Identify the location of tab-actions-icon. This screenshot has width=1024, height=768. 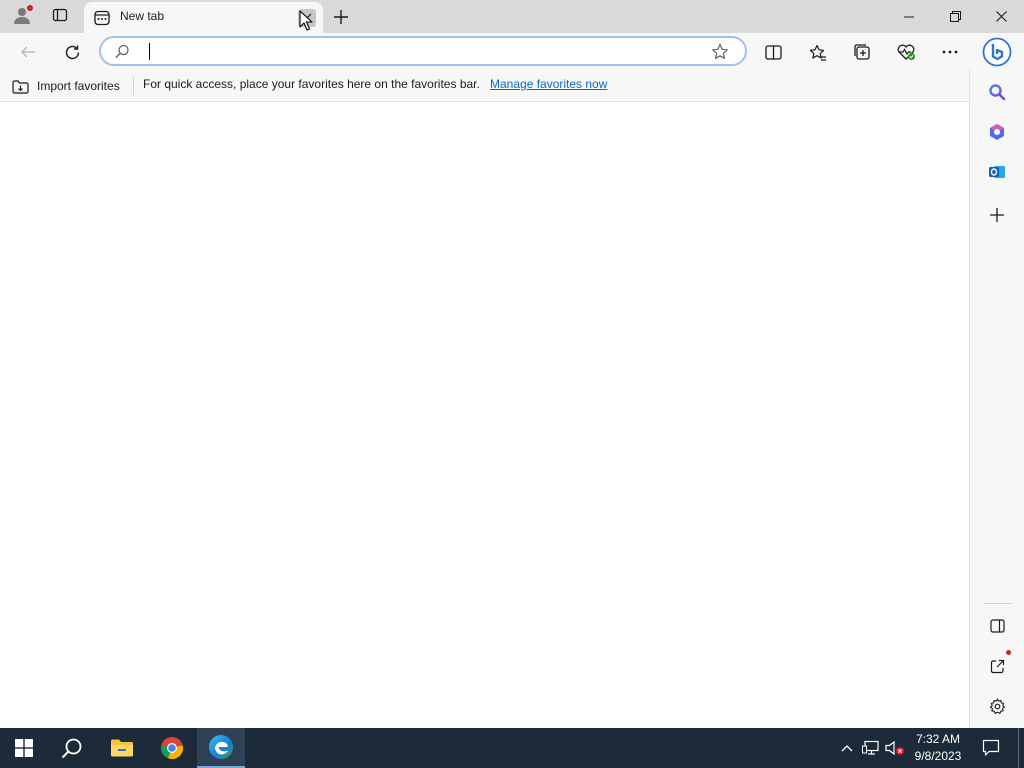
(60, 16).